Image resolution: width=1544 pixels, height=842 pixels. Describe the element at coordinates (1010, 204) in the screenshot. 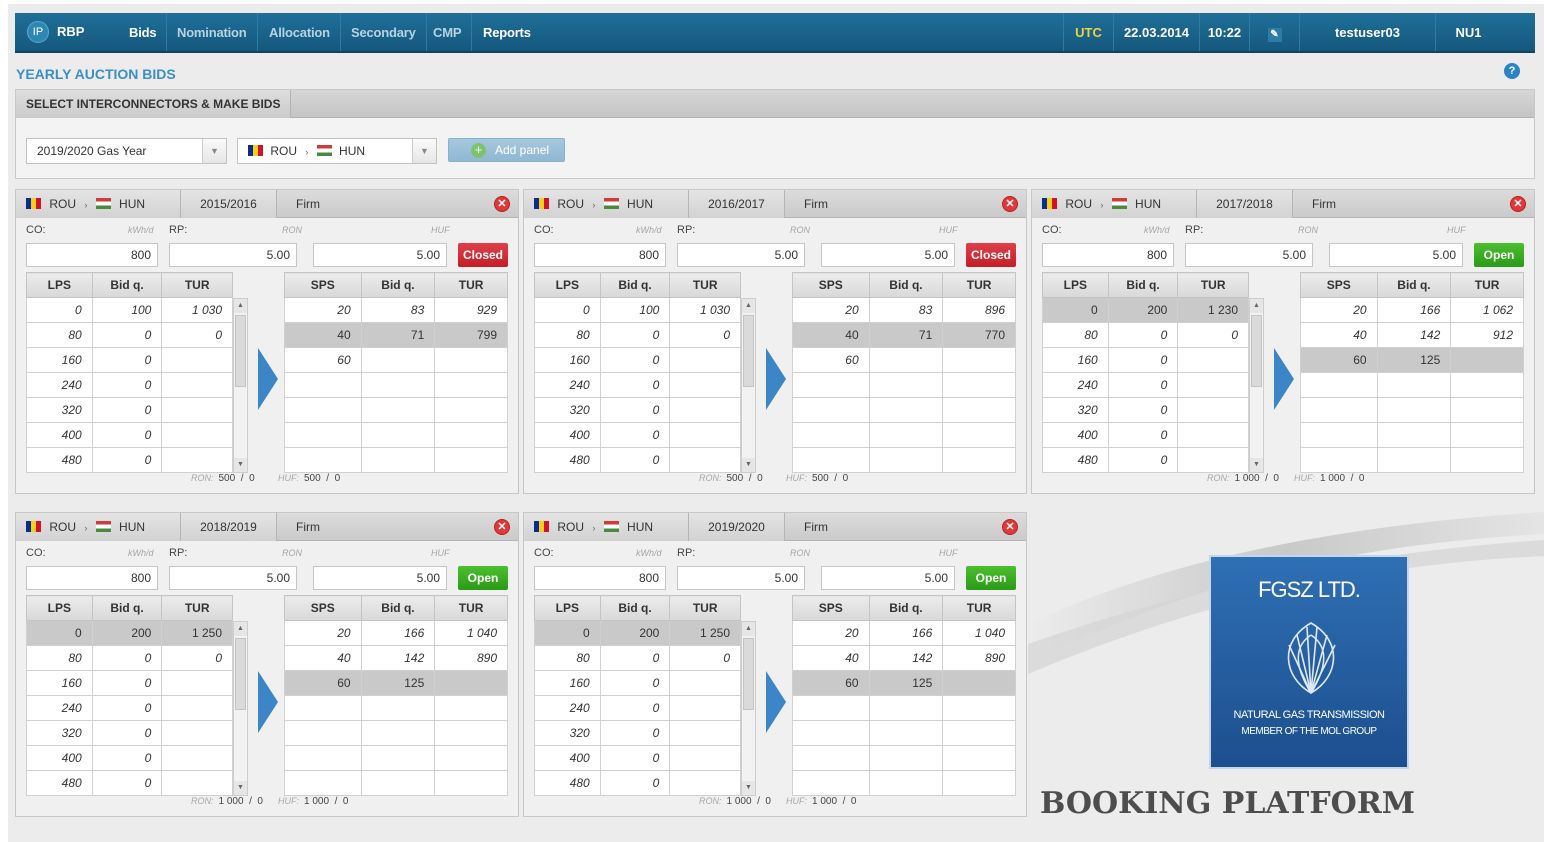

I see `close-icon: ✕` at that location.